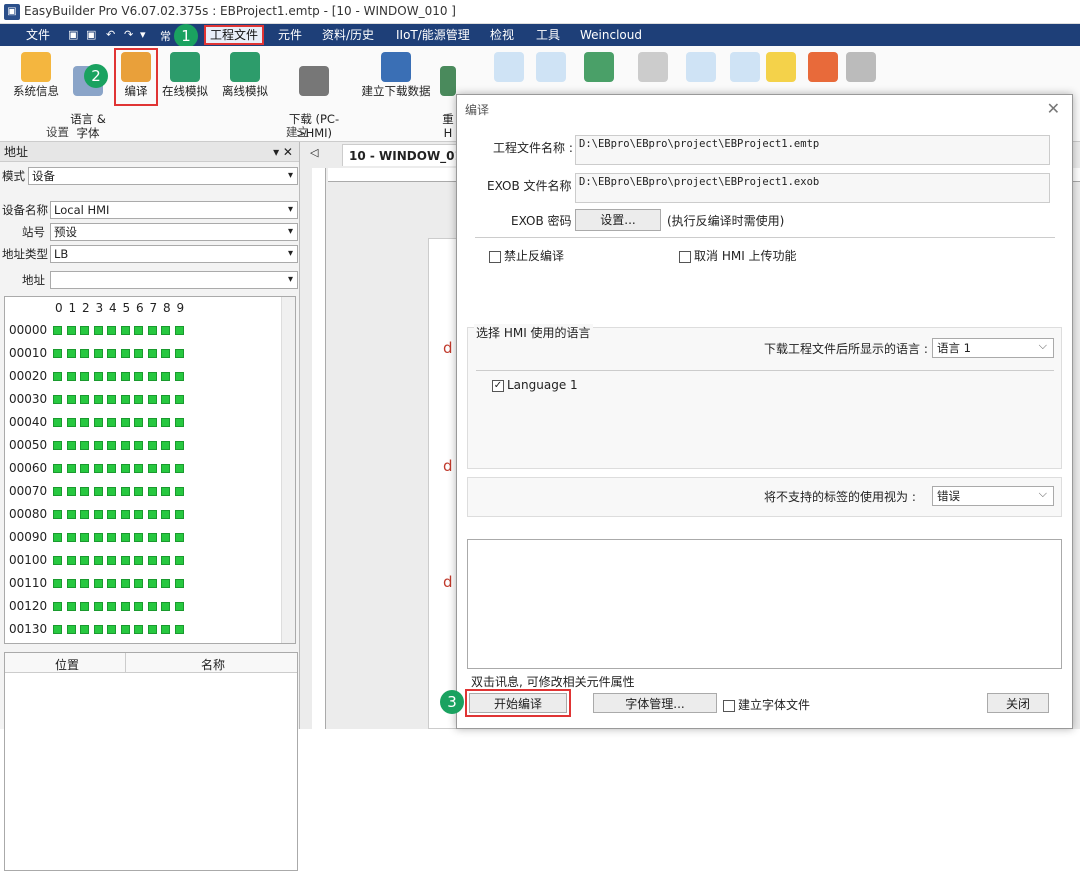 This screenshot has width=1080, height=871. Describe the element at coordinates (143, 34) in the screenshot. I see `quick-access-dropdown-icon: ▾` at that location.